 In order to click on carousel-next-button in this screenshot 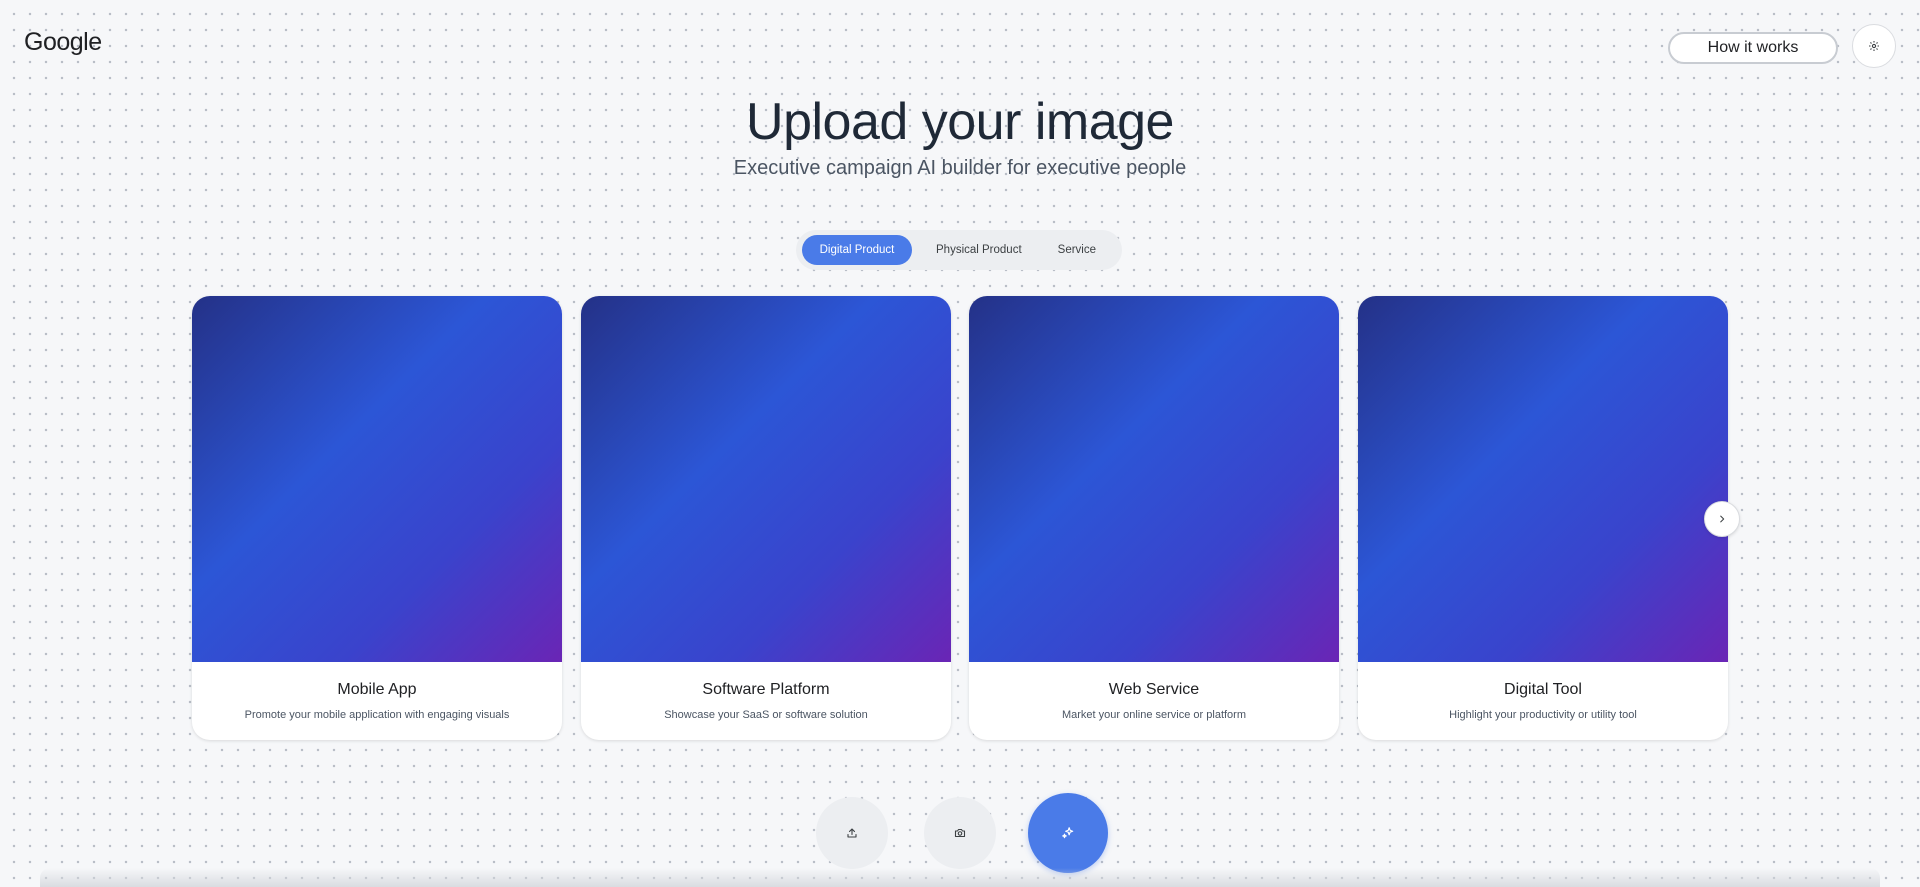, I will do `click(1722, 519)`.